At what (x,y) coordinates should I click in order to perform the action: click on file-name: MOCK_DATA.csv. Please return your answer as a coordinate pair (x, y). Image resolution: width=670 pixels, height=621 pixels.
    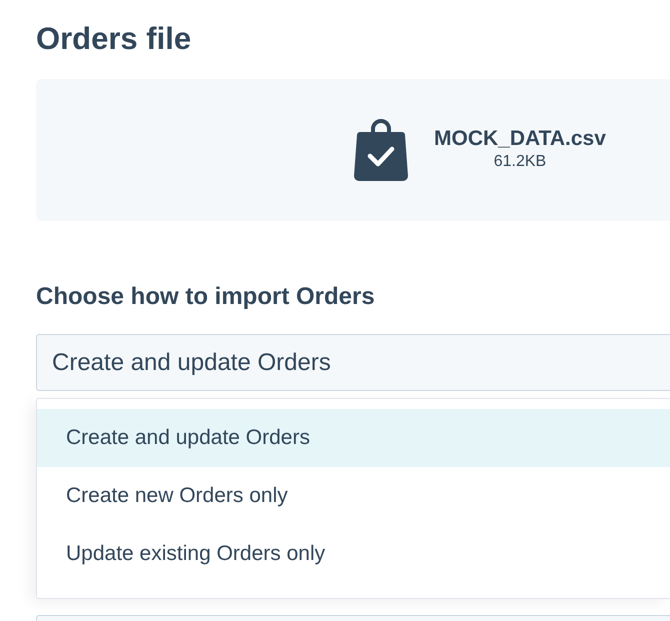
    Looking at the image, I should click on (520, 139).